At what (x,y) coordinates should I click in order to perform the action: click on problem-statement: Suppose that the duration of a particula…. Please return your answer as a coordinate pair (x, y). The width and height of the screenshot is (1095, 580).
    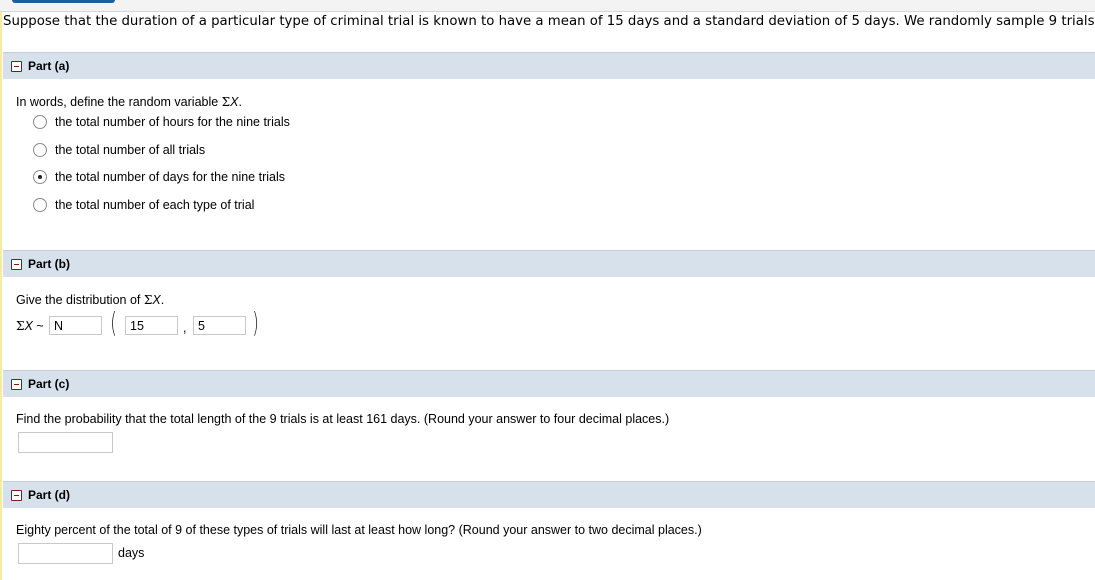
    Looking at the image, I should click on (549, 21).